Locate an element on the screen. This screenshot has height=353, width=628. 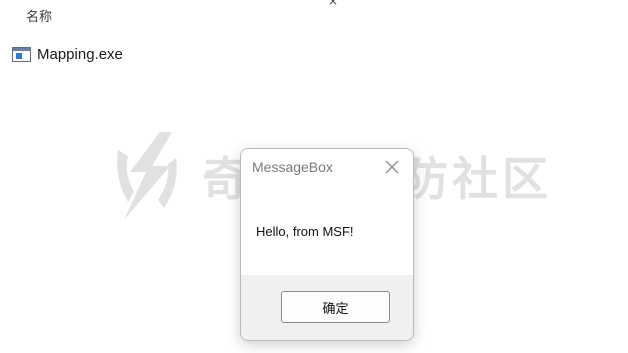
dialog-title: MessageBox is located at coordinates (292, 167).